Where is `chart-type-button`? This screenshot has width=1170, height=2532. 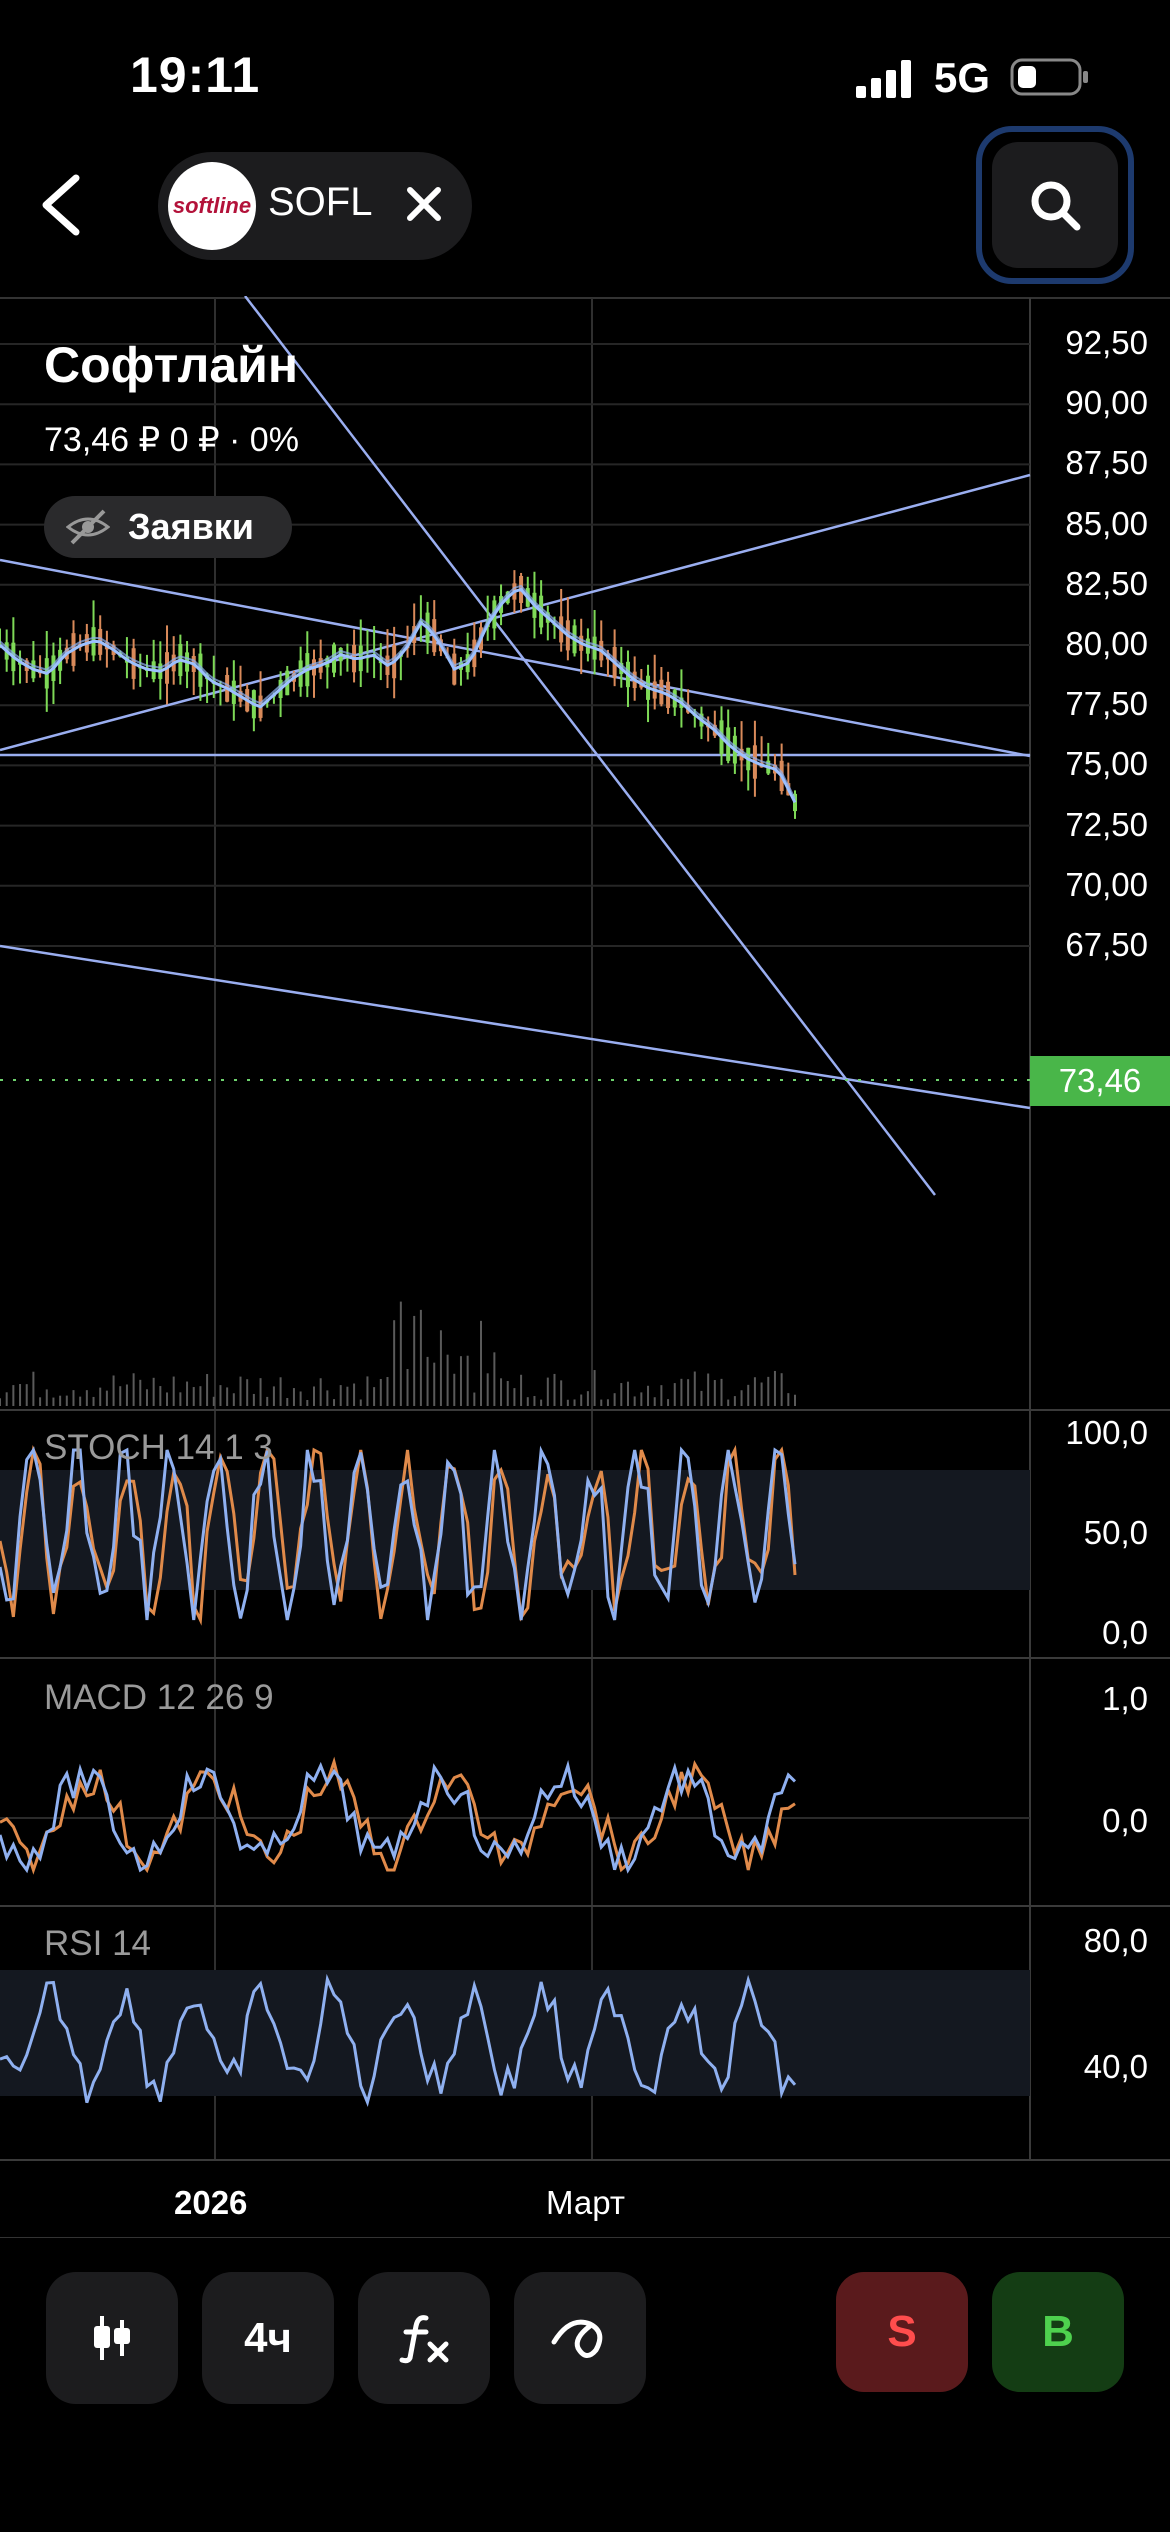 chart-type-button is located at coordinates (112, 2338).